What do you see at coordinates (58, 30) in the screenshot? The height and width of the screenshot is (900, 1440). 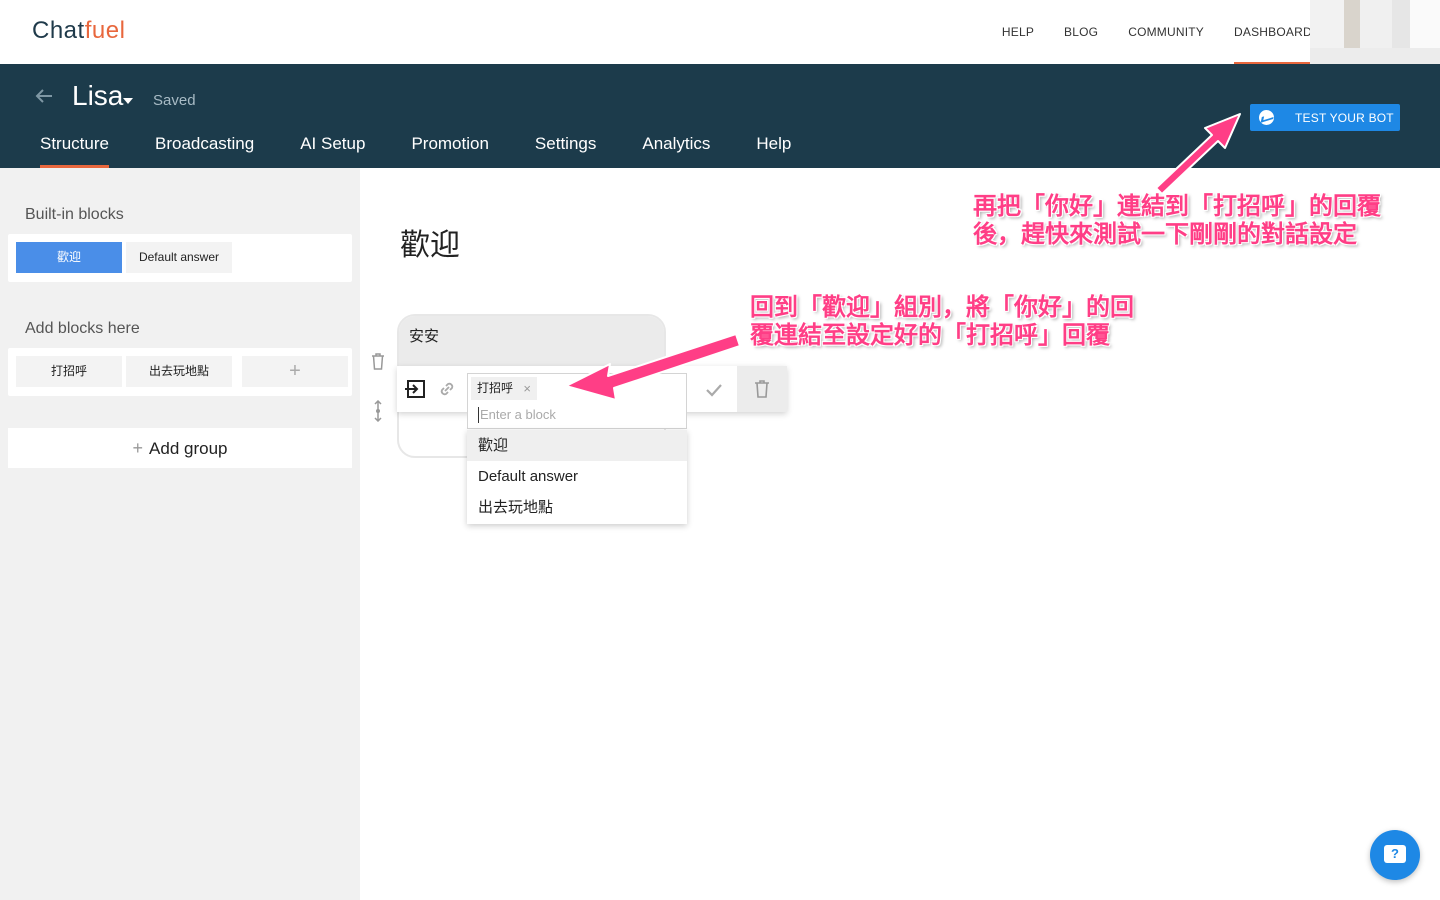 I see `logo-text-chat: Chat` at bounding box center [58, 30].